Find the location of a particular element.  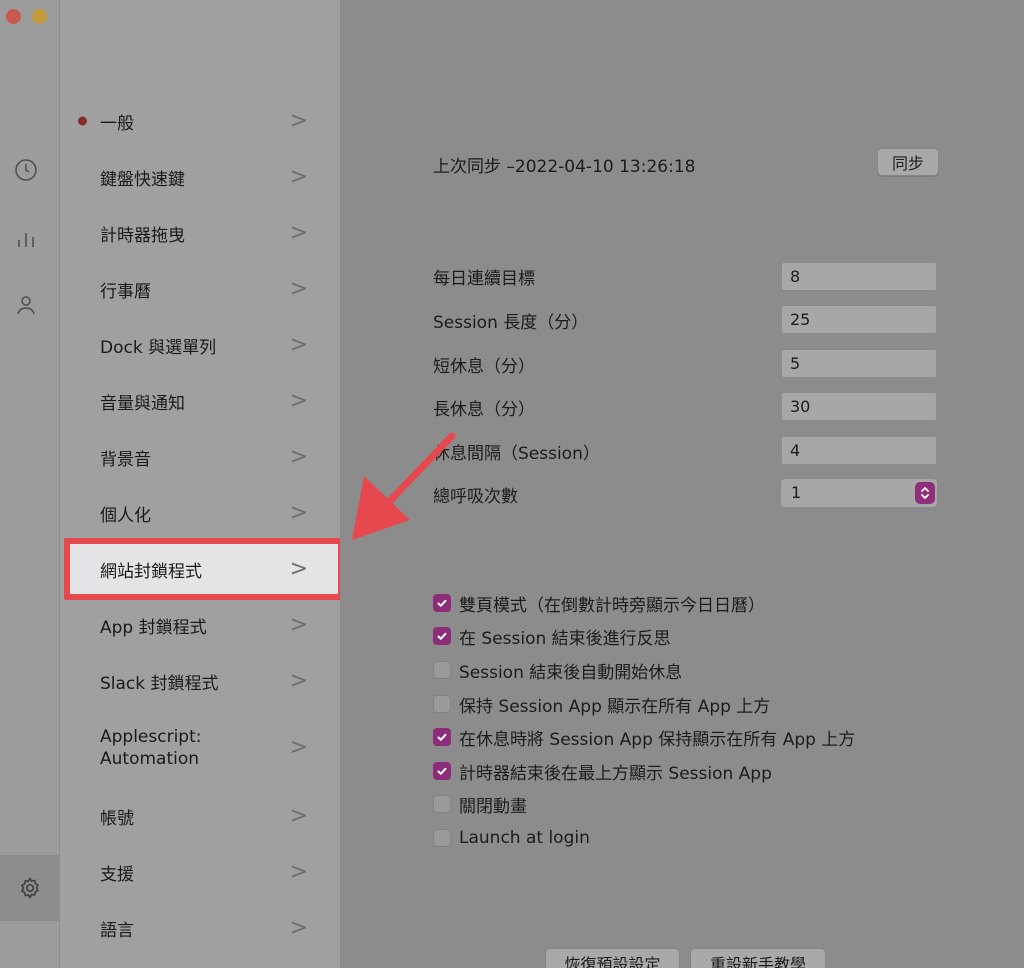

reset-tutorial-button: 重設新手教學 is located at coordinates (758, 958).